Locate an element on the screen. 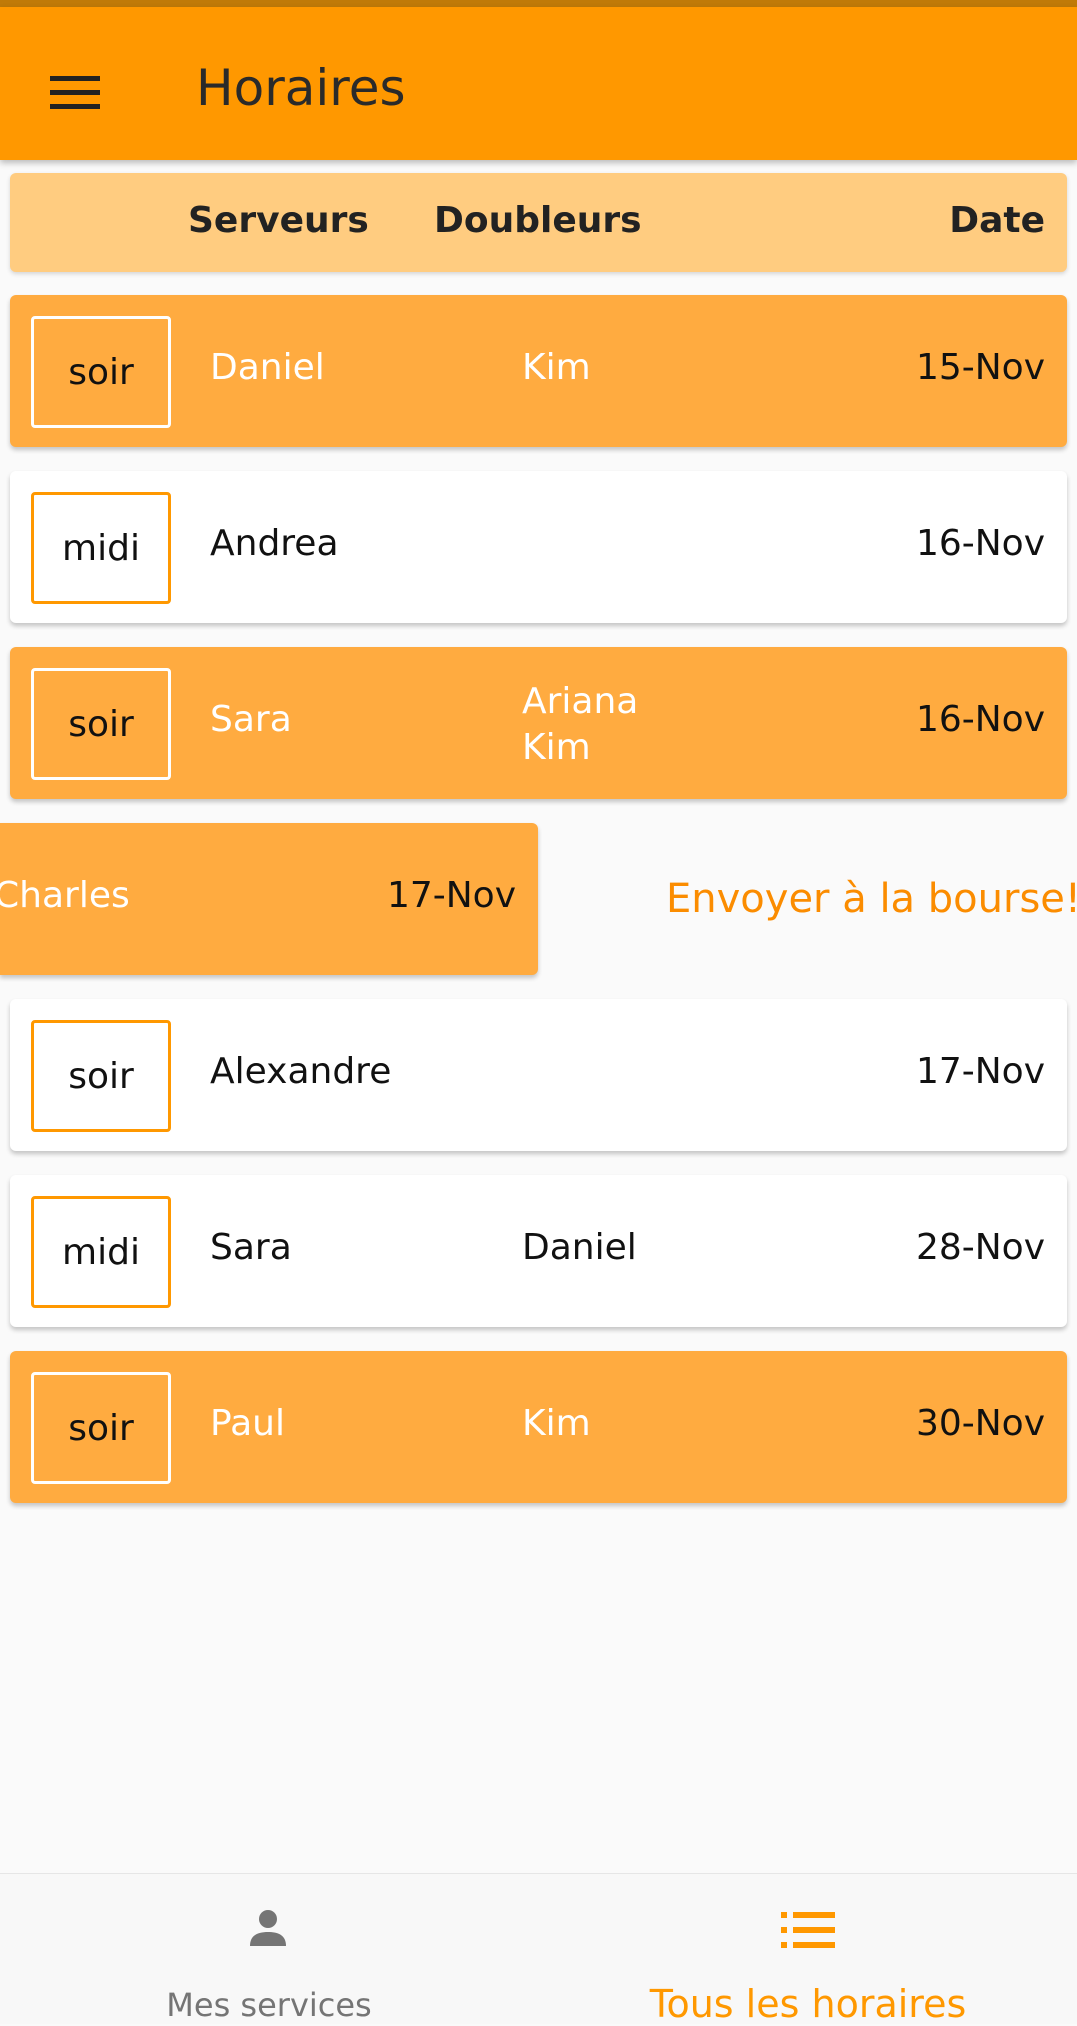  bottom-navigation: Mes services Tous les horaires is located at coordinates (538, 1949).